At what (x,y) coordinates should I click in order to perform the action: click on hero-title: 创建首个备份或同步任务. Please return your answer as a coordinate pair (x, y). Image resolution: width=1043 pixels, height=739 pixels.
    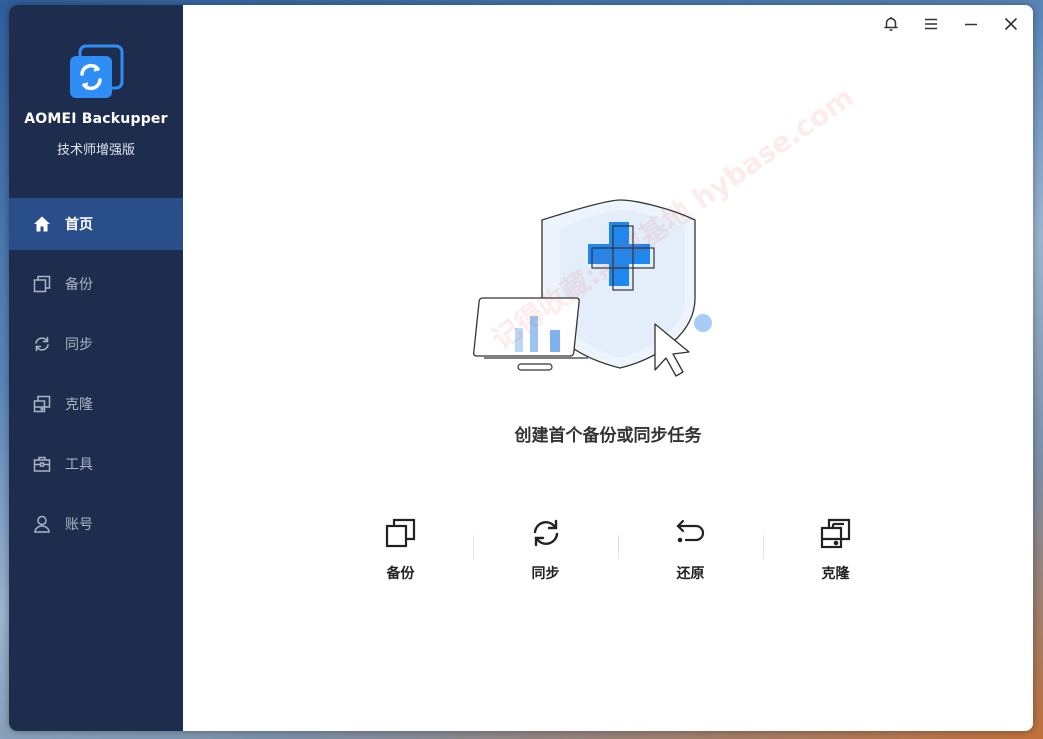
    Looking at the image, I should click on (608, 436).